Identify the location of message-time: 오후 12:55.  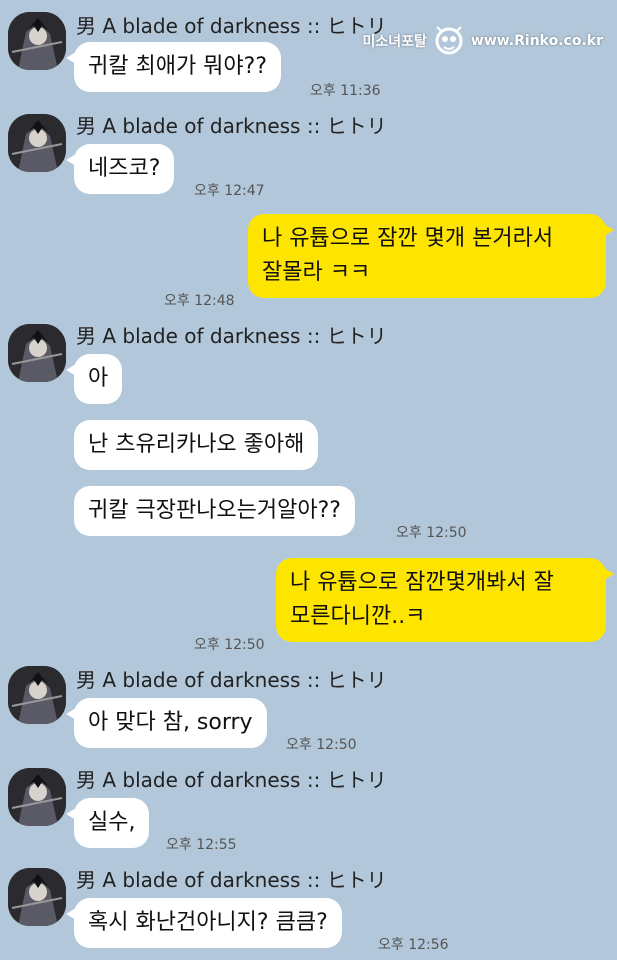
(201, 845).